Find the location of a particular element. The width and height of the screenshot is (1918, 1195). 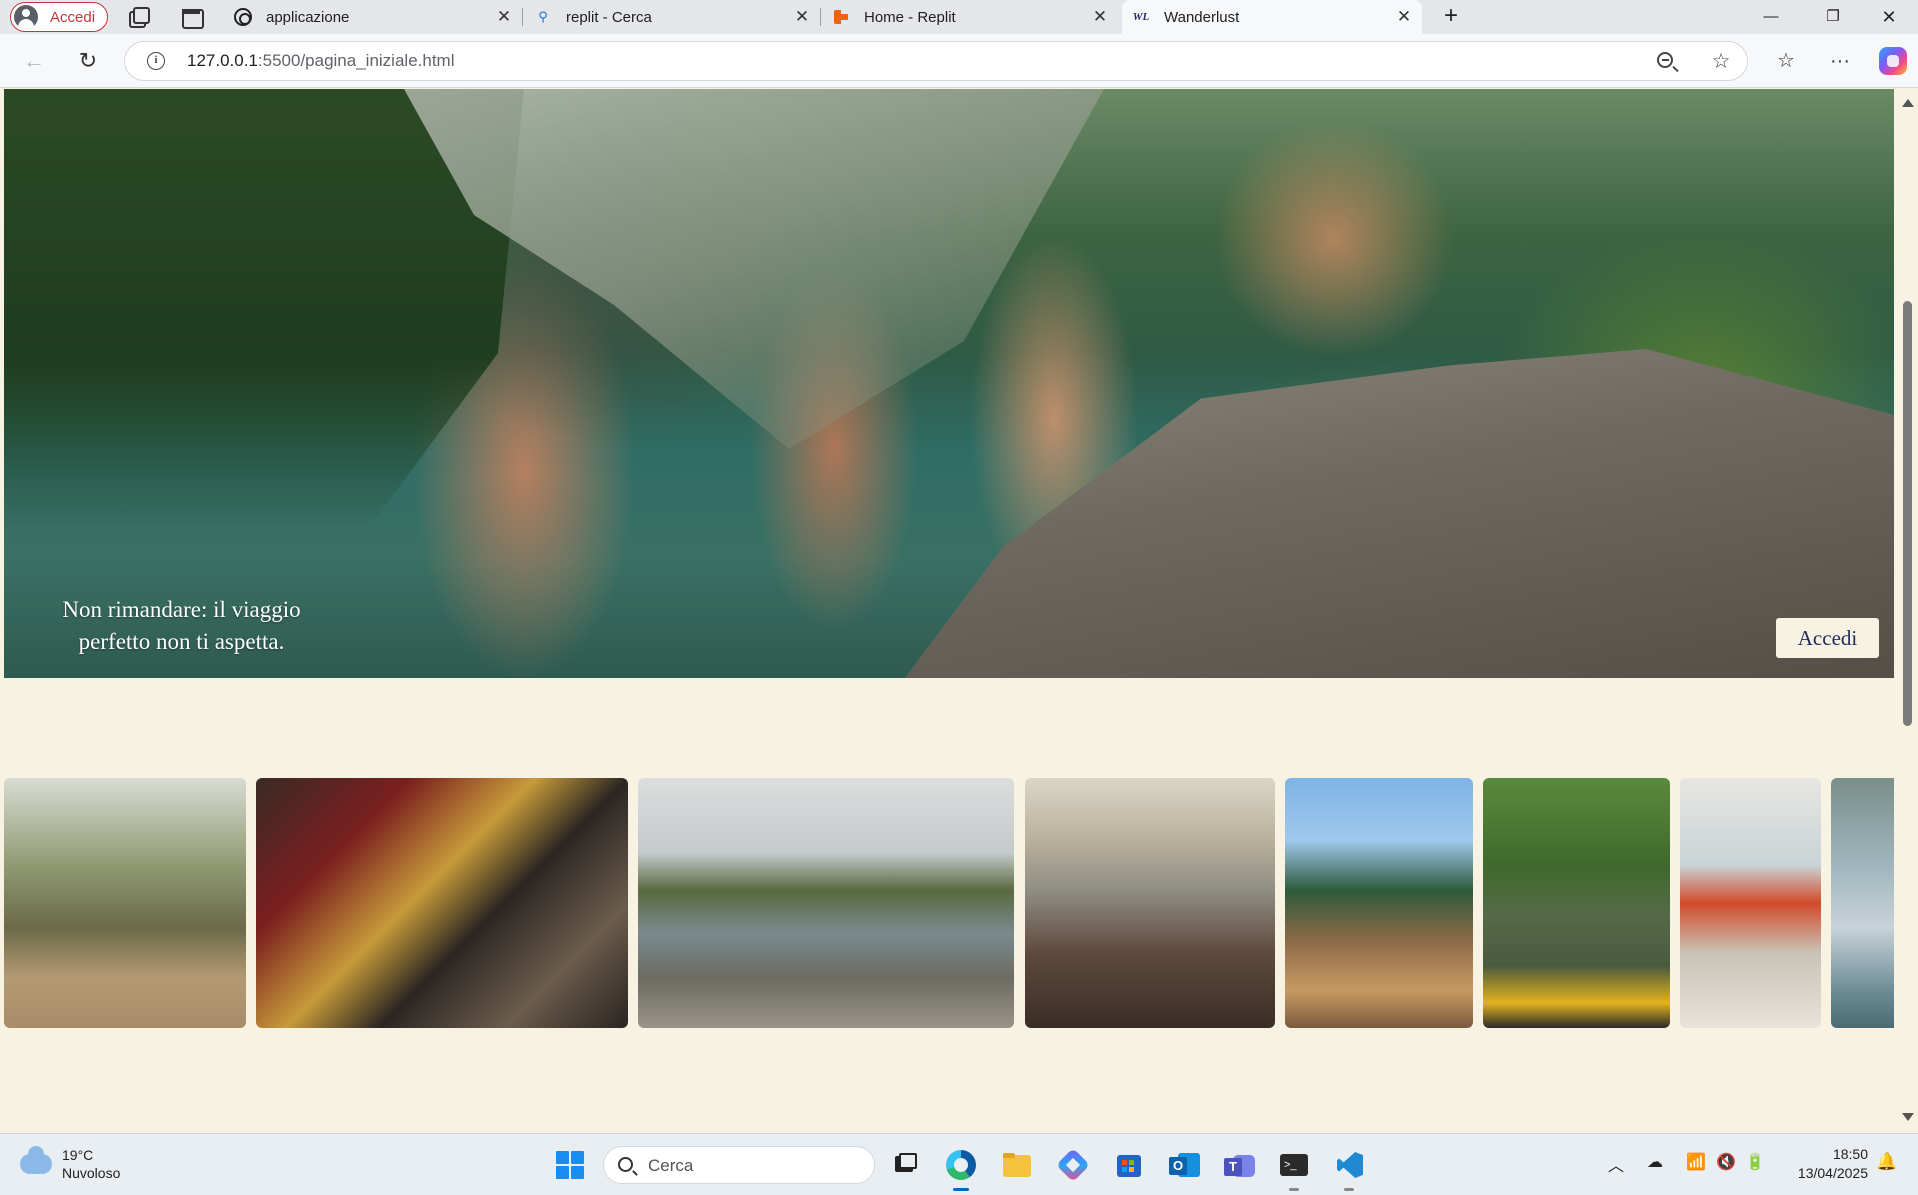

tab-home-replit: Home - Replit ✕ is located at coordinates (970, 17).